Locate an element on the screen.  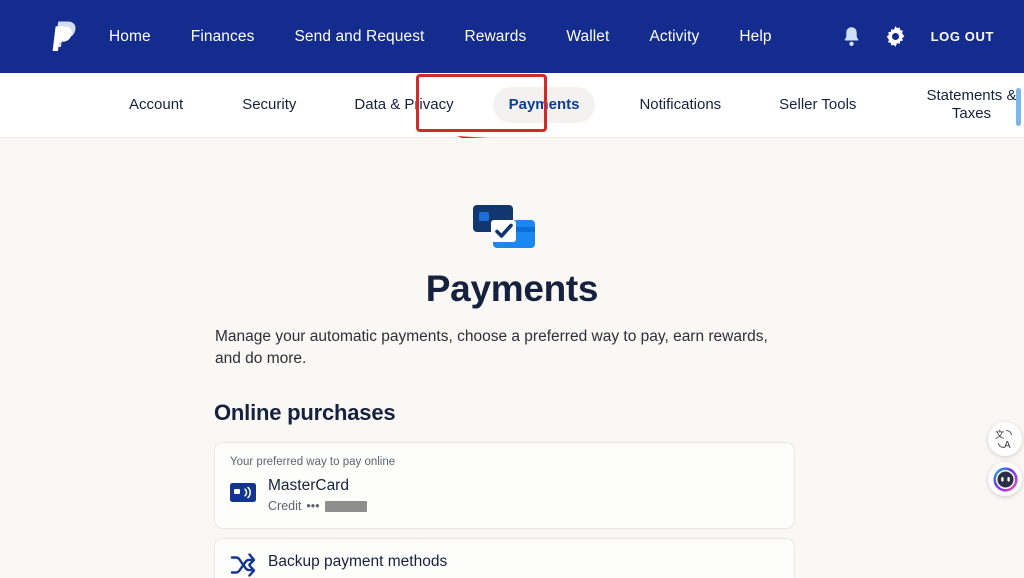
topnav-item-send-and-request: Send and Request is located at coordinates (359, 37).